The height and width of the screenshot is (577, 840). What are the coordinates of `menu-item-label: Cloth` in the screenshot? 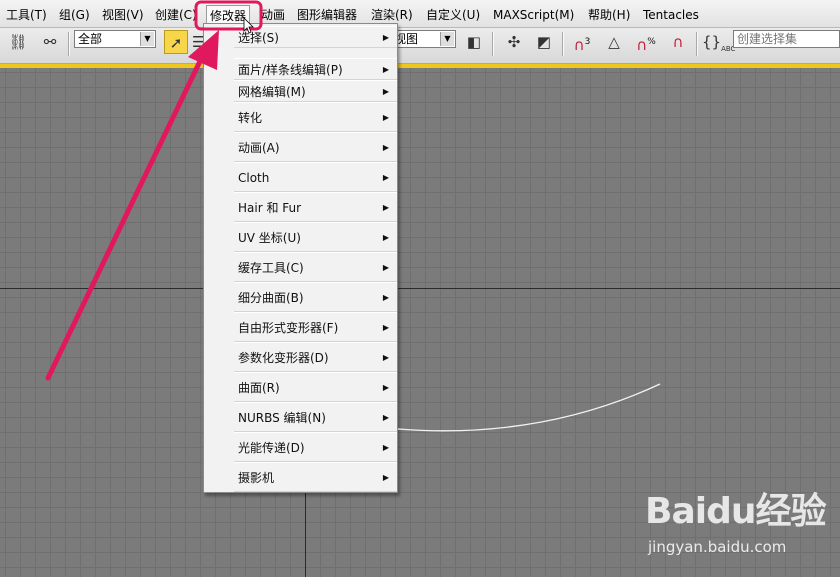 It's located at (254, 178).